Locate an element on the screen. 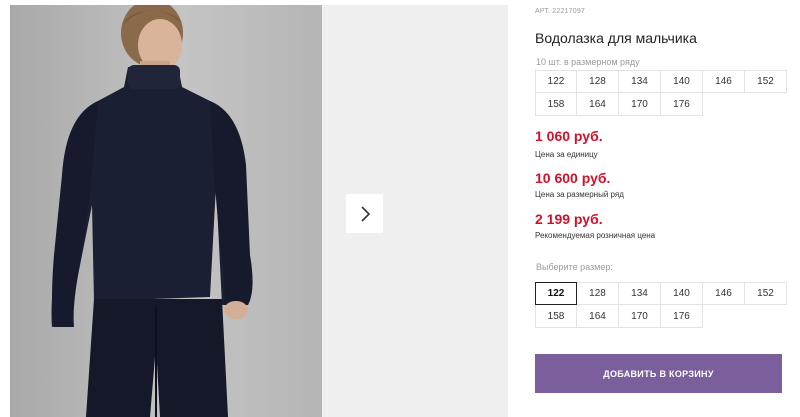 The height and width of the screenshot is (417, 800). size-option: 134 is located at coordinates (640, 293).